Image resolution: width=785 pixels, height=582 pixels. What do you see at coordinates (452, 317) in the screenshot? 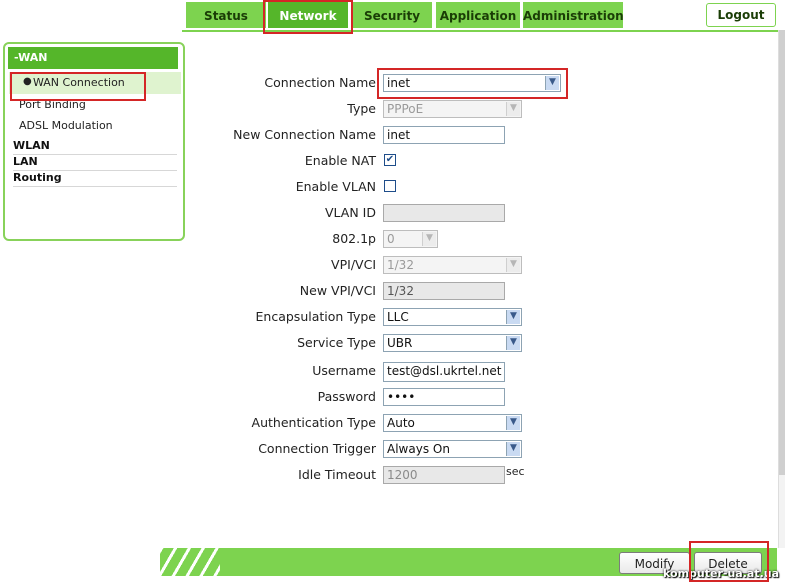
I see `encapsulation-select: LLC ▼` at bounding box center [452, 317].